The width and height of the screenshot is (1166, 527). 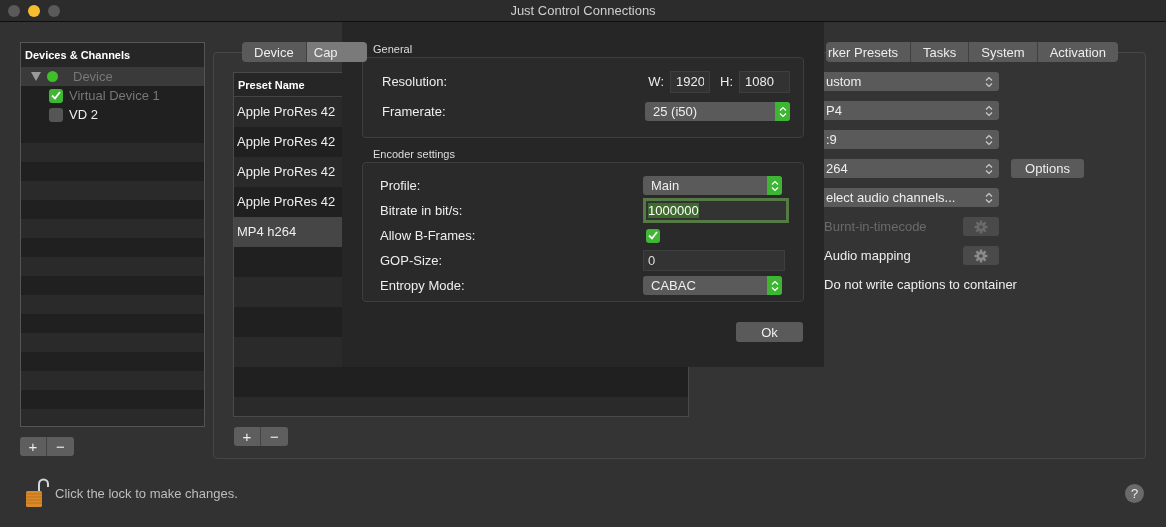 I want to click on tab: rker Presets, so click(x=868, y=52).